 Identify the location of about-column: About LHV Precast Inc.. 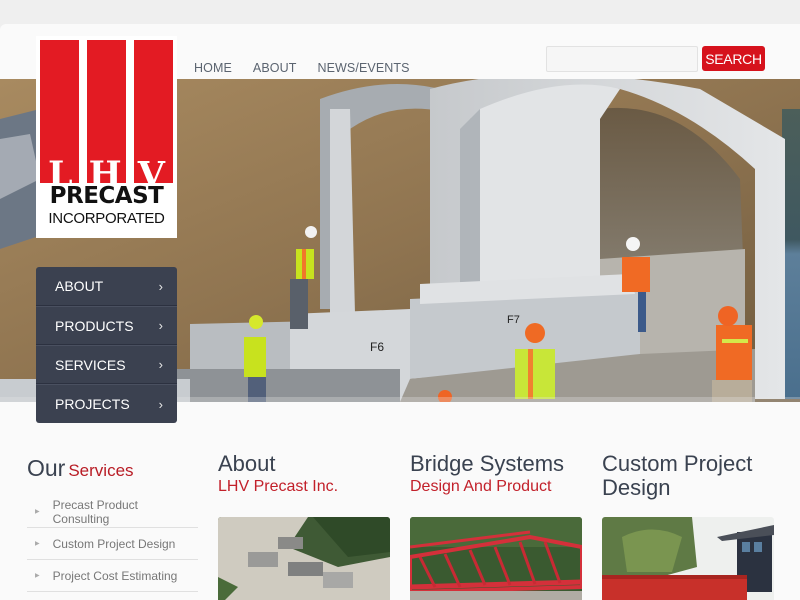
(304, 525).